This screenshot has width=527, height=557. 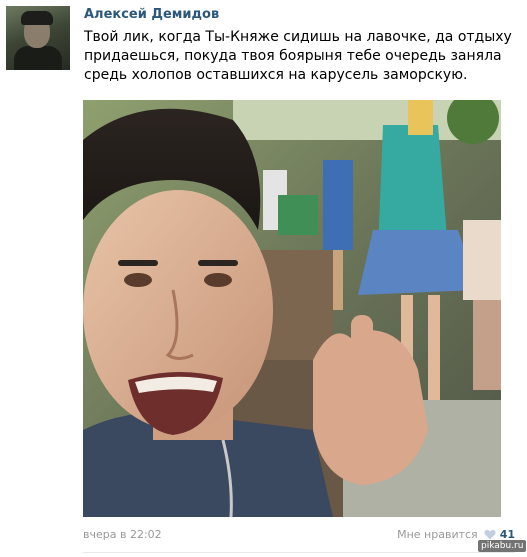 What do you see at coordinates (38, 58) in the screenshot?
I see `avatar-body-shape` at bounding box center [38, 58].